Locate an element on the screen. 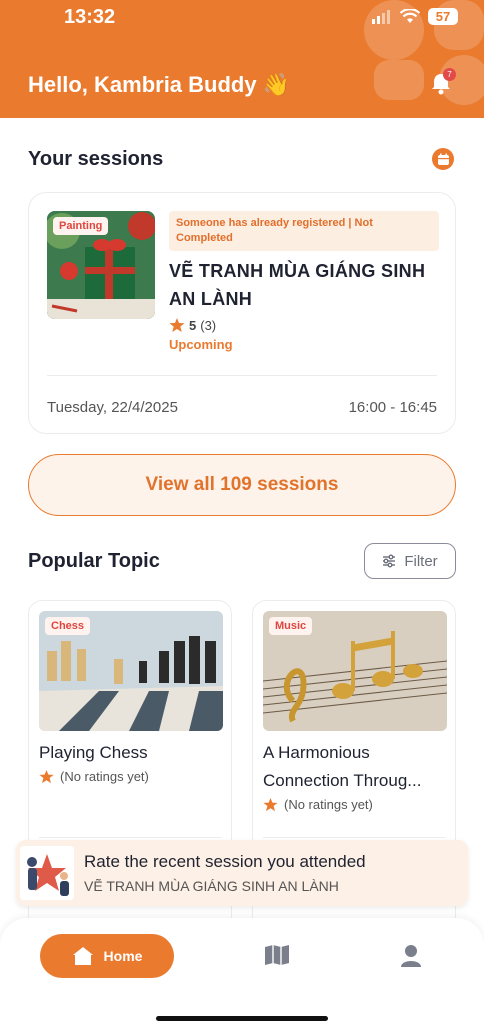  status-icons: 57 is located at coordinates (415, 16).